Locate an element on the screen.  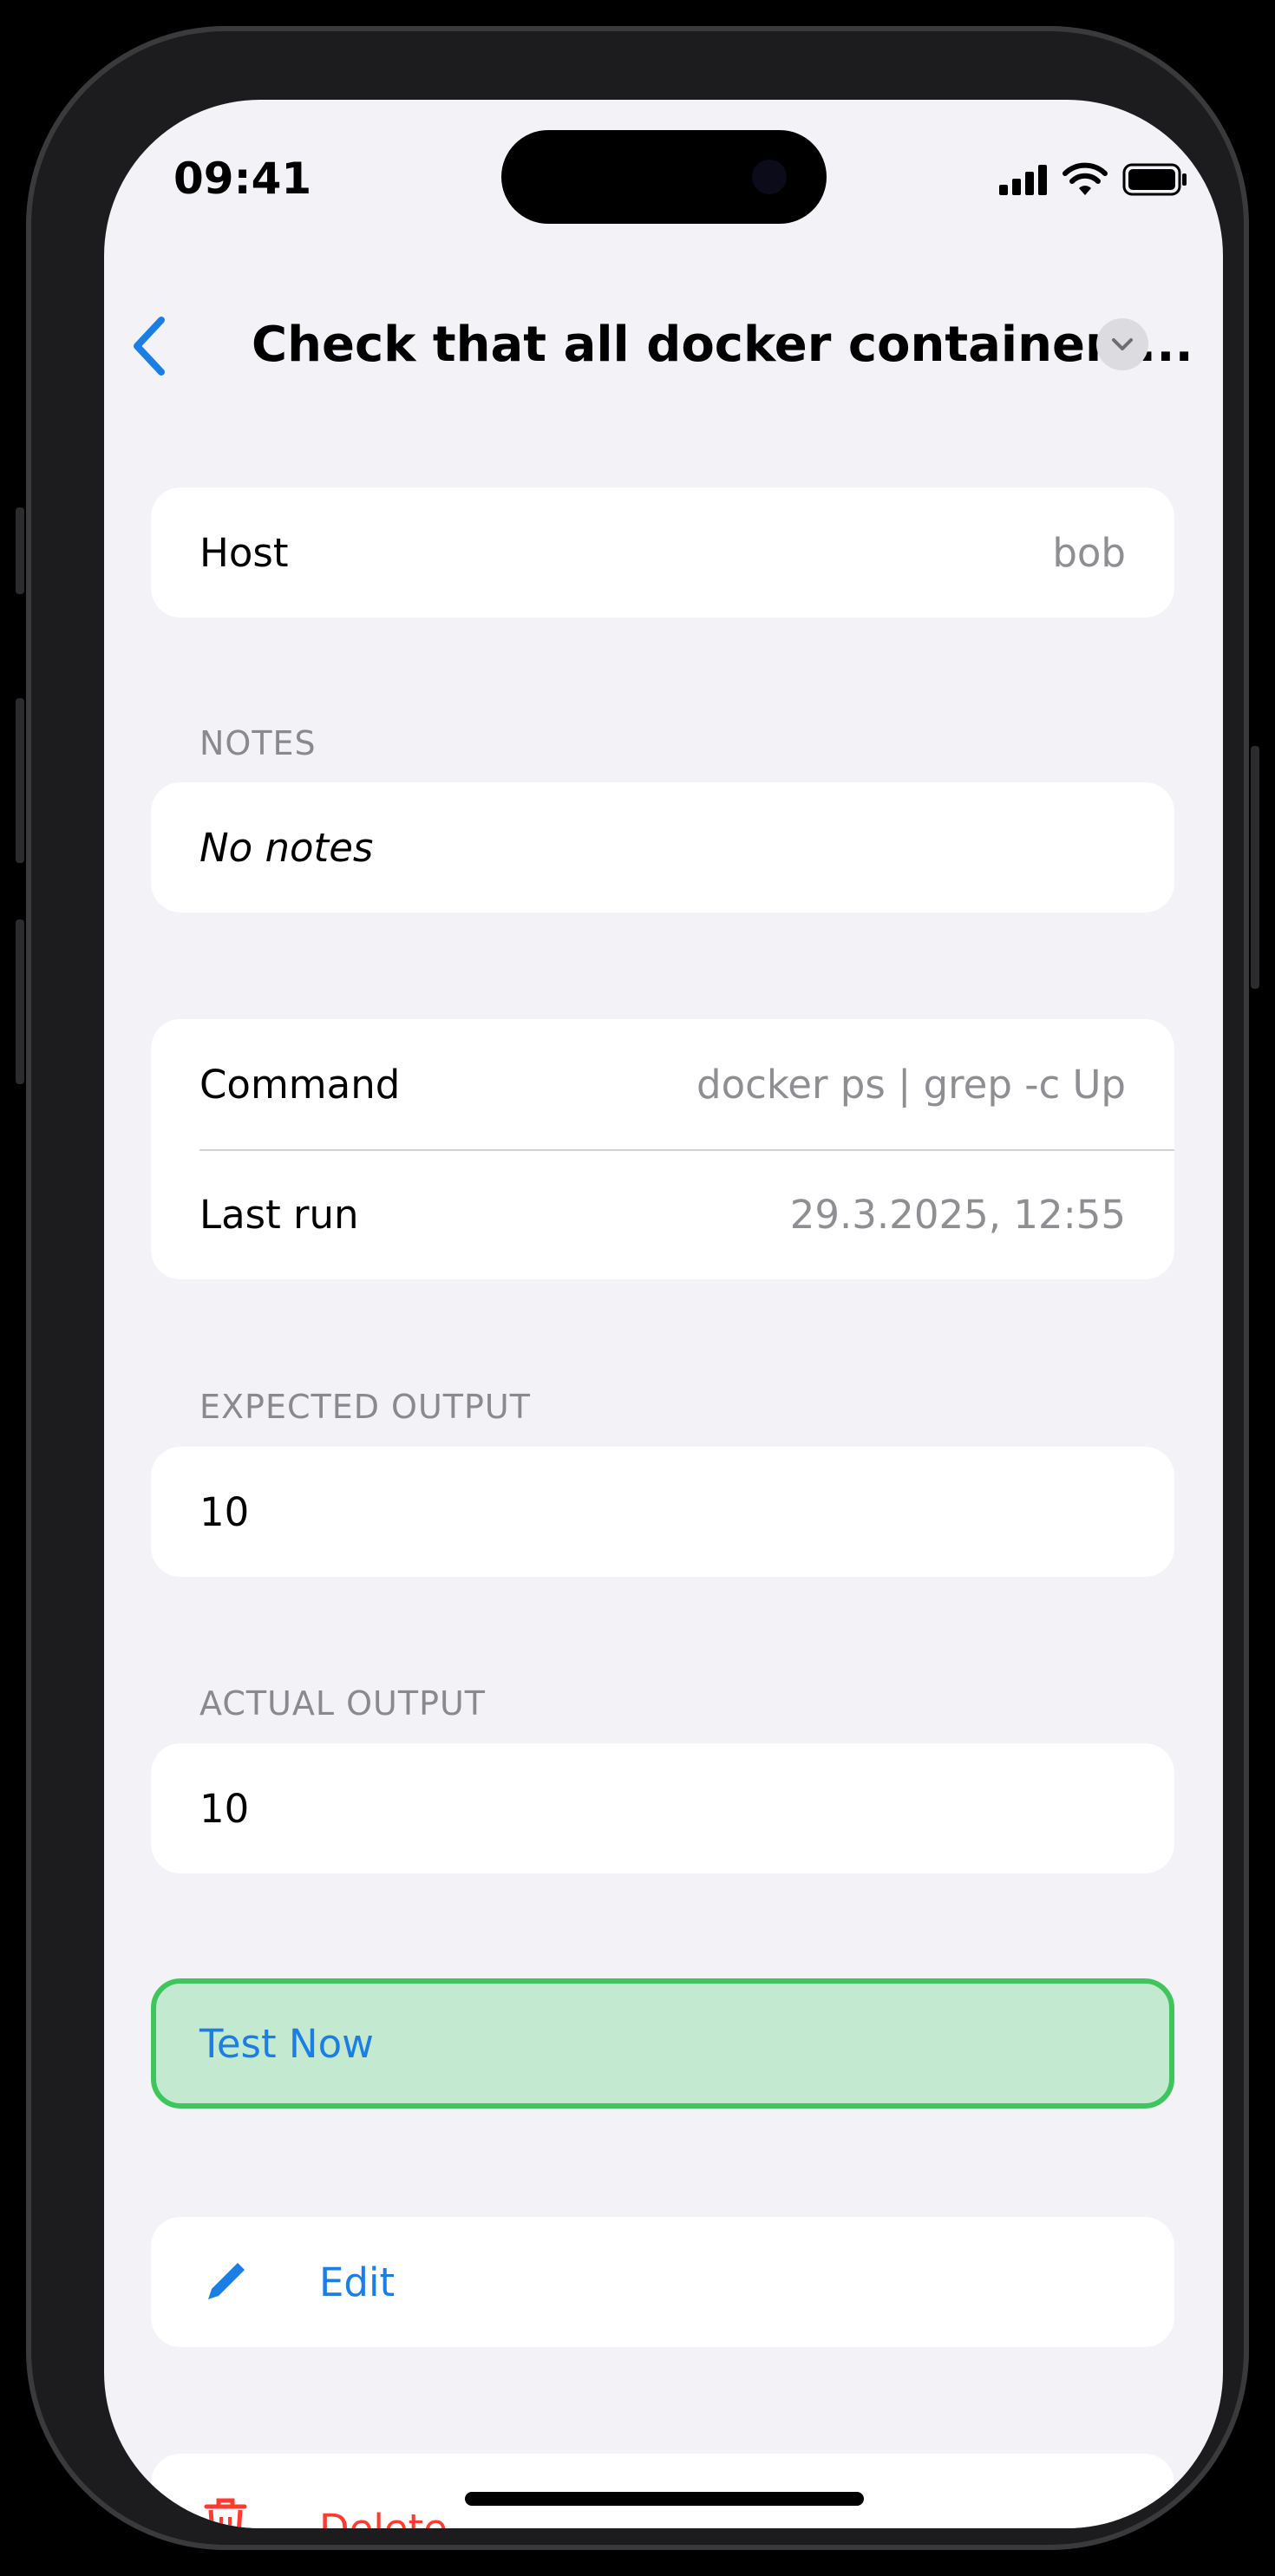
last-run-label: Last run is located at coordinates (279, 1214).